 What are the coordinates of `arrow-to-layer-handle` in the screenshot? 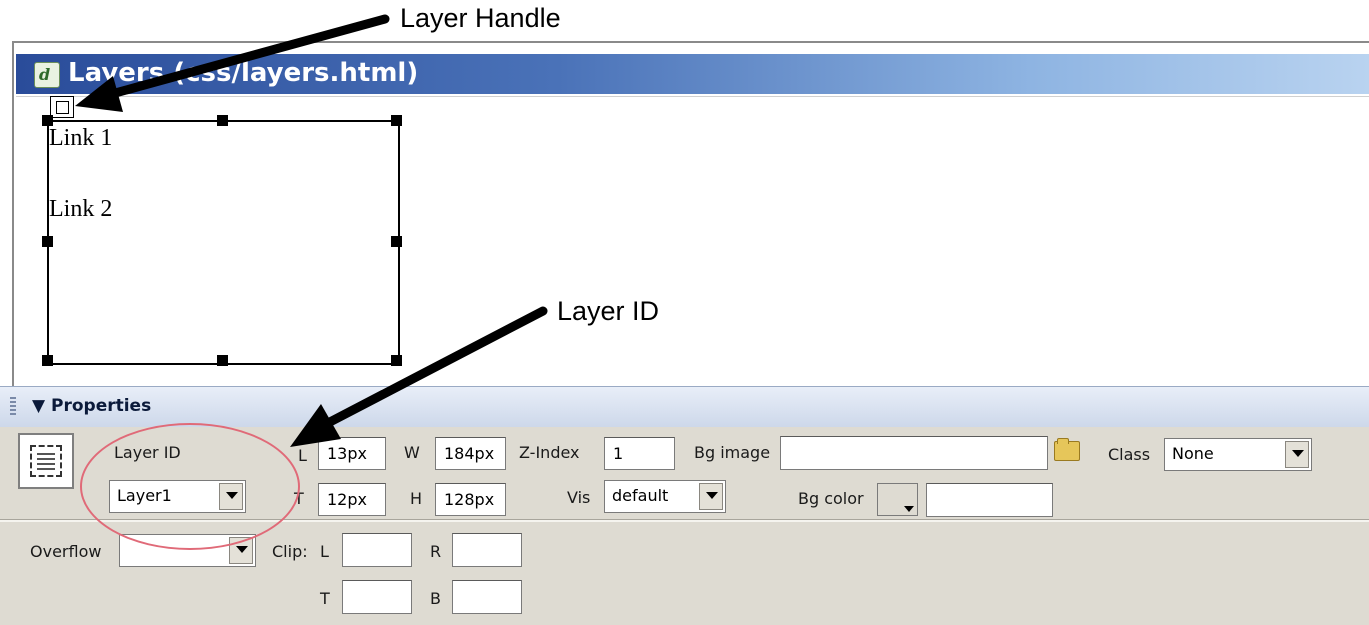 It's located at (232, 63).